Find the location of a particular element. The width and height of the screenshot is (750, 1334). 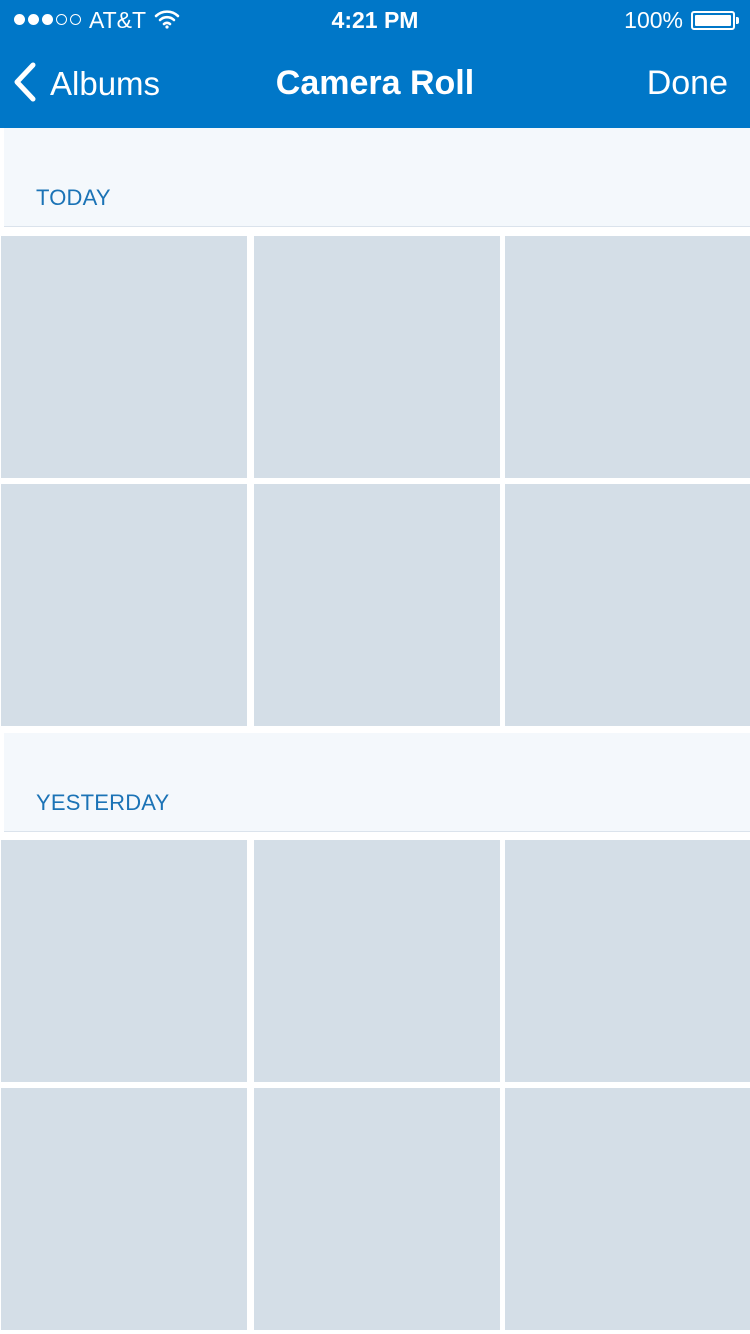

done-button: Done is located at coordinates (687, 83).